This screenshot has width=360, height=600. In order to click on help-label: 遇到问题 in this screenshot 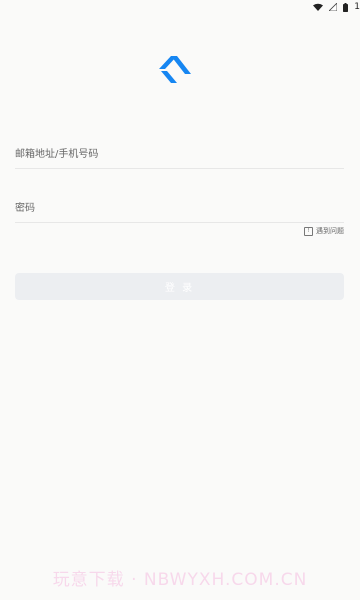, I will do `click(330, 231)`.